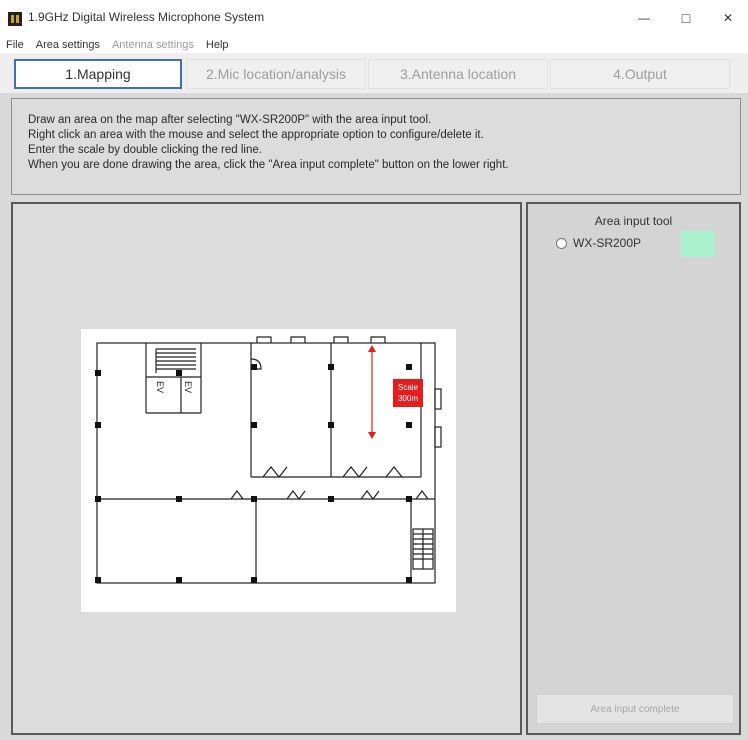 The image size is (748, 740). Describe the element at coordinates (640, 74) in the screenshot. I see `tab-output: 4.Output` at that location.